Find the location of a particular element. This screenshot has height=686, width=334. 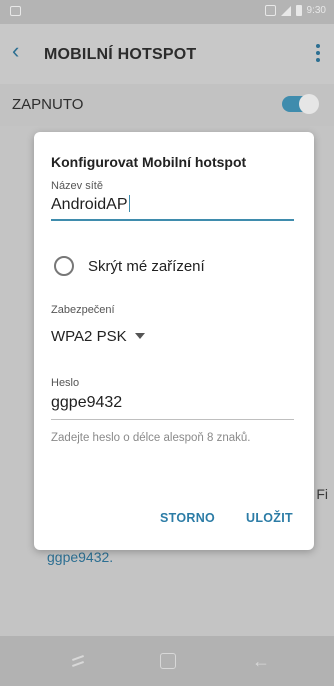

status-icons: 9:30 is located at coordinates (295, 10).